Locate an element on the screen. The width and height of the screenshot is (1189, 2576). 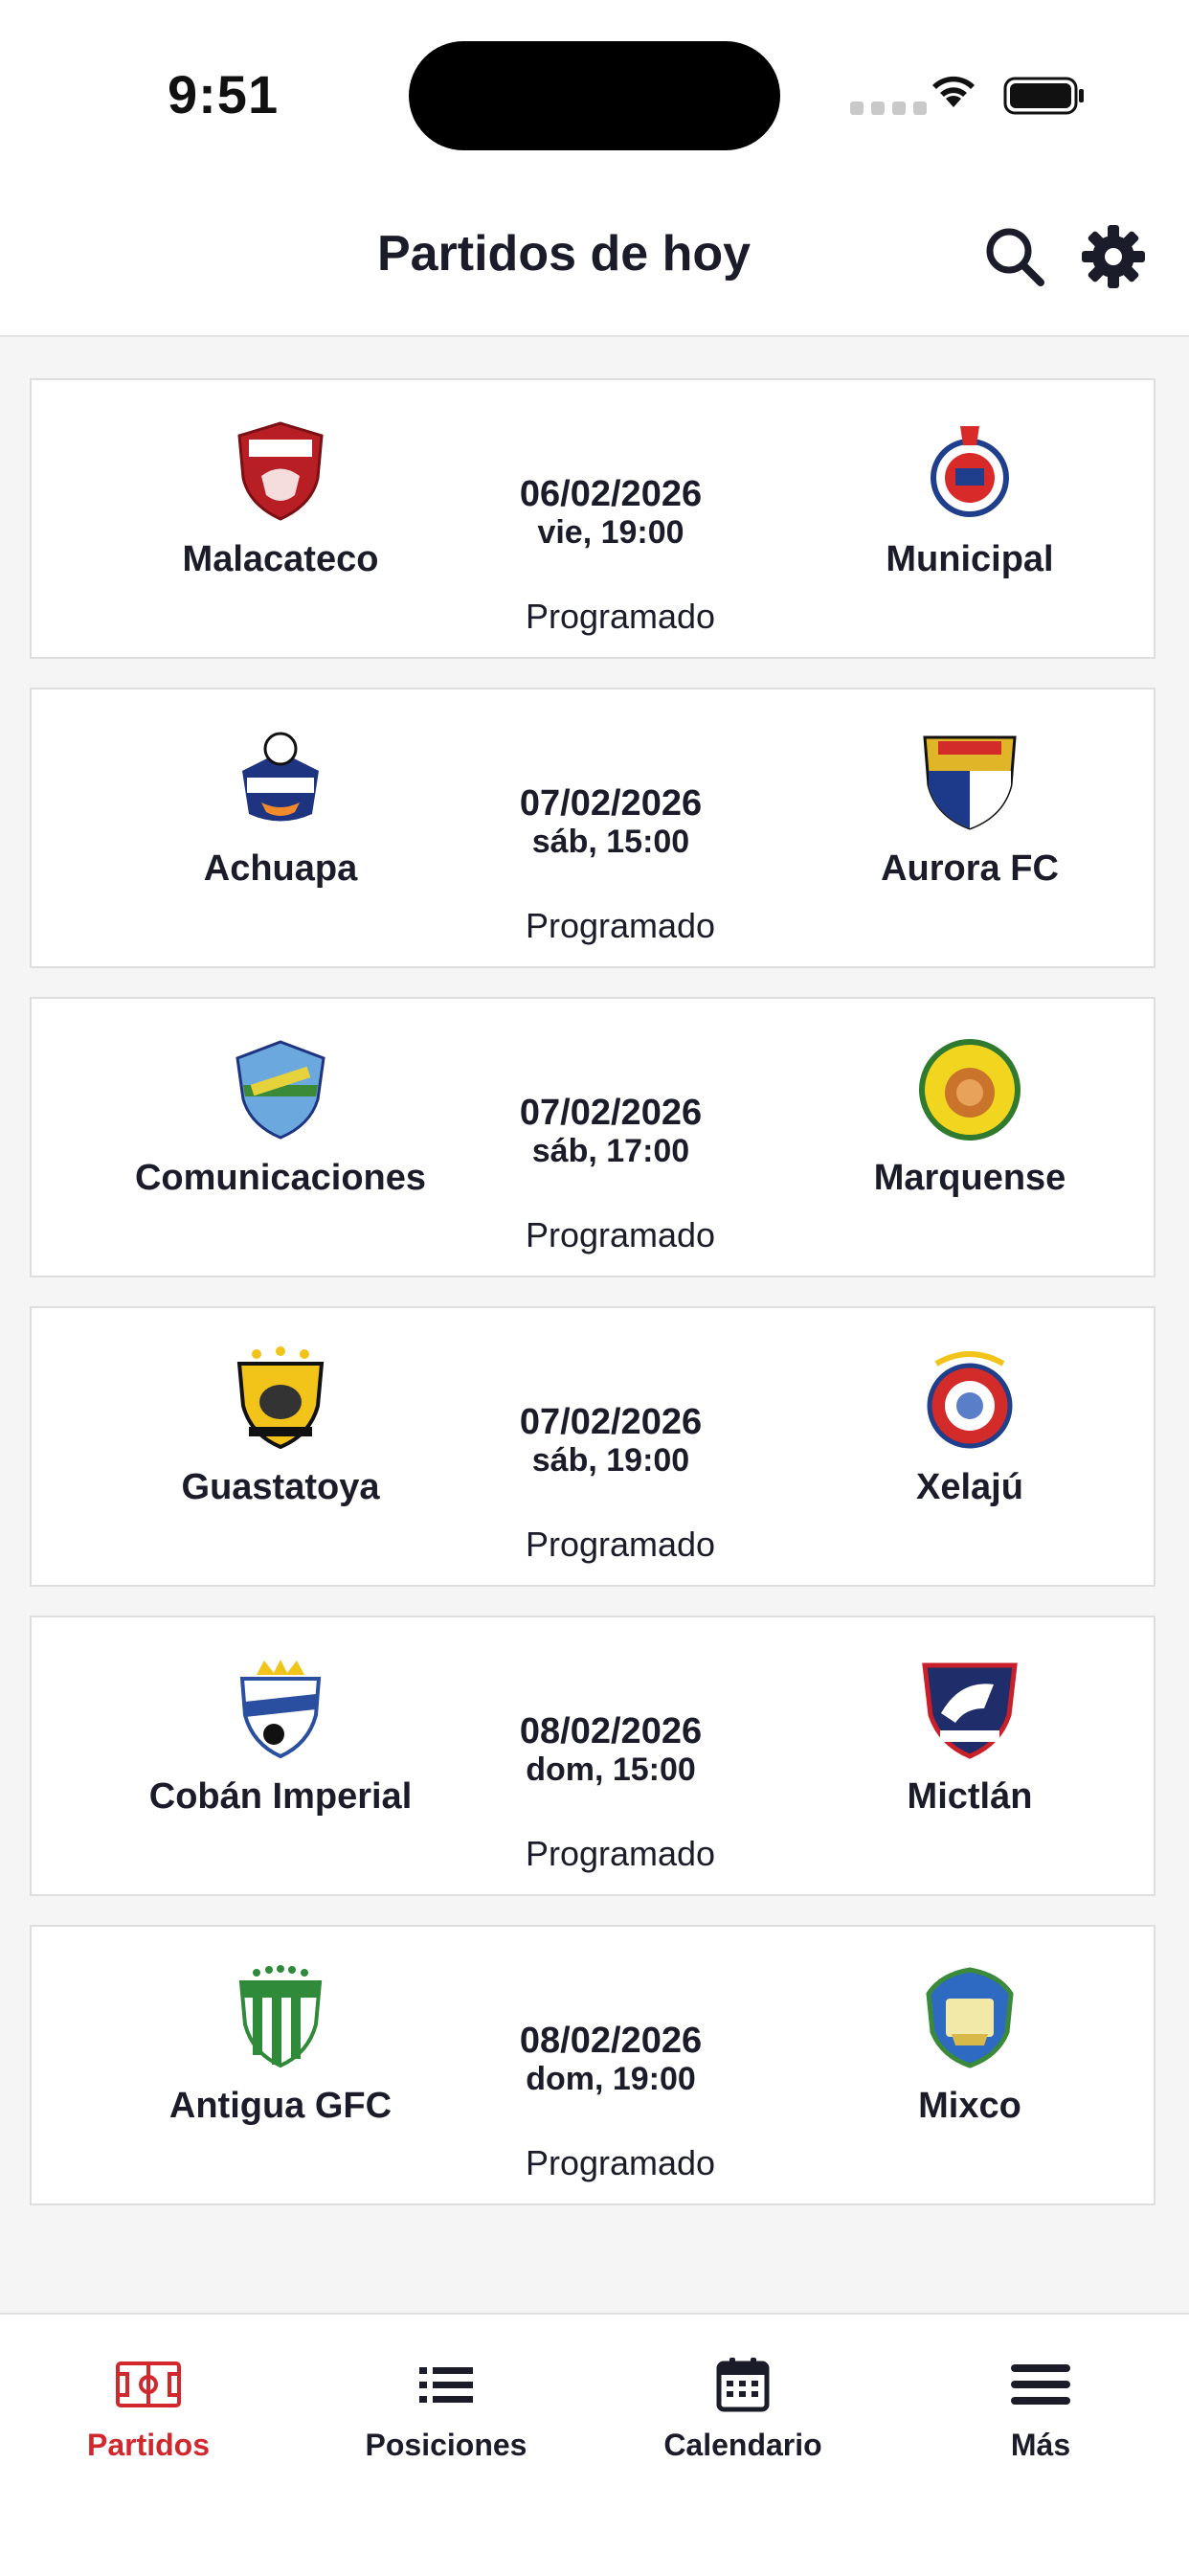
tab-calendario: Calendario is located at coordinates (742, 2408).